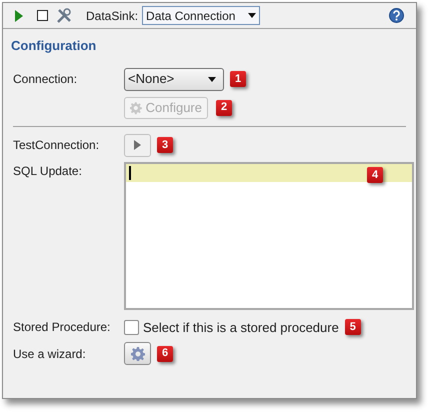 This screenshot has width=437, height=412. Describe the element at coordinates (241, 327) in the screenshot. I see `checkbox-label: Select if this is a stored procedure` at that location.